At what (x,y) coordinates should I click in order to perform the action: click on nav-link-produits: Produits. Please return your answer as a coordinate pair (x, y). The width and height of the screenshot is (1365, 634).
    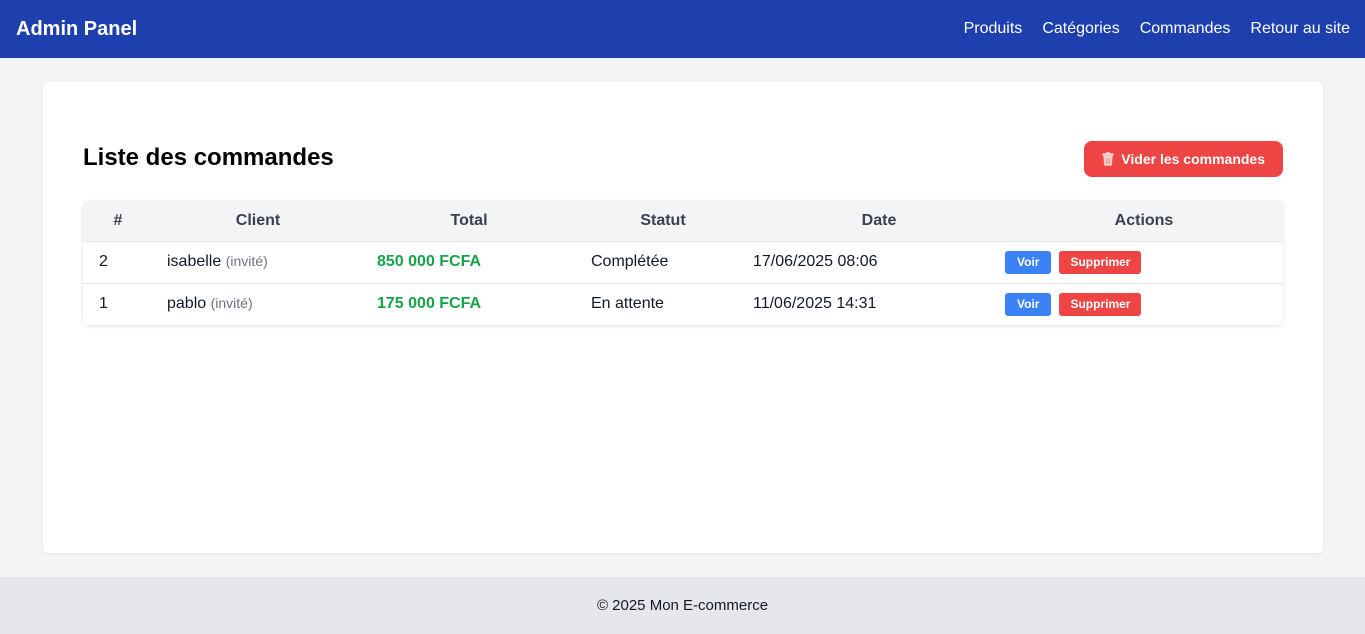
    Looking at the image, I should click on (993, 29).